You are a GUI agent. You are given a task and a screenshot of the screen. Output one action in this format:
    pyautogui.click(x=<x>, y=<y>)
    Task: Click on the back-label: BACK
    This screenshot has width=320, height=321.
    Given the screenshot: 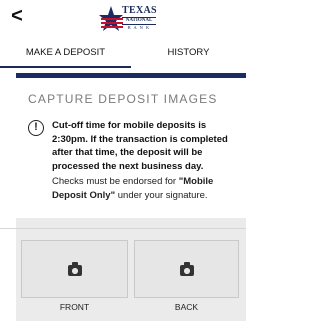 What is the action you would take?
    pyautogui.click(x=186, y=307)
    